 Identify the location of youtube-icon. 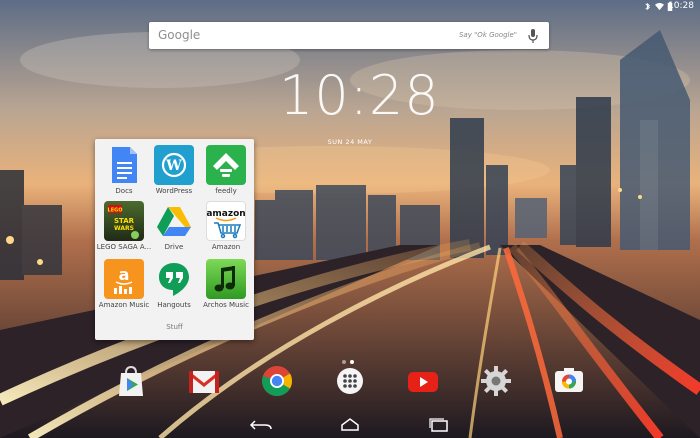
(423, 381).